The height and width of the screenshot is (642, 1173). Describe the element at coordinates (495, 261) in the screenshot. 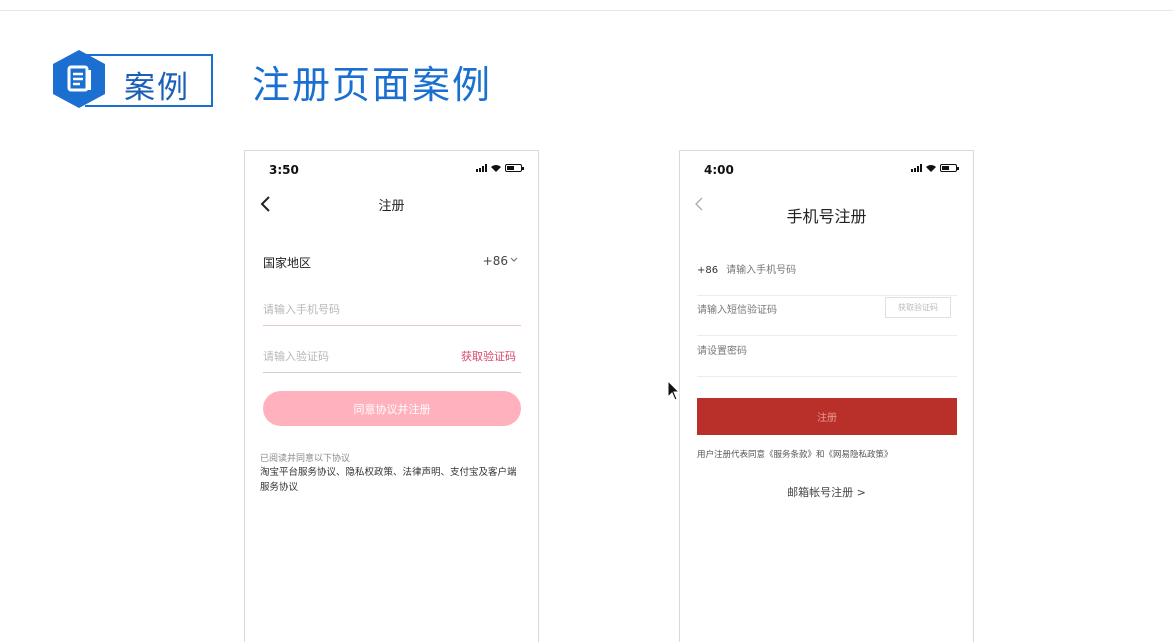

I see `region-code-select: +86` at that location.